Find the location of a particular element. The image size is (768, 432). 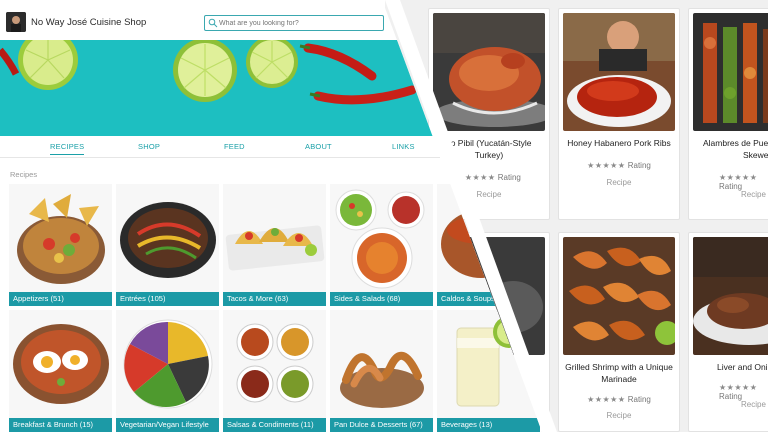

recipe-title: Honey Habanero Pork Ribs is located at coordinates (619, 143).